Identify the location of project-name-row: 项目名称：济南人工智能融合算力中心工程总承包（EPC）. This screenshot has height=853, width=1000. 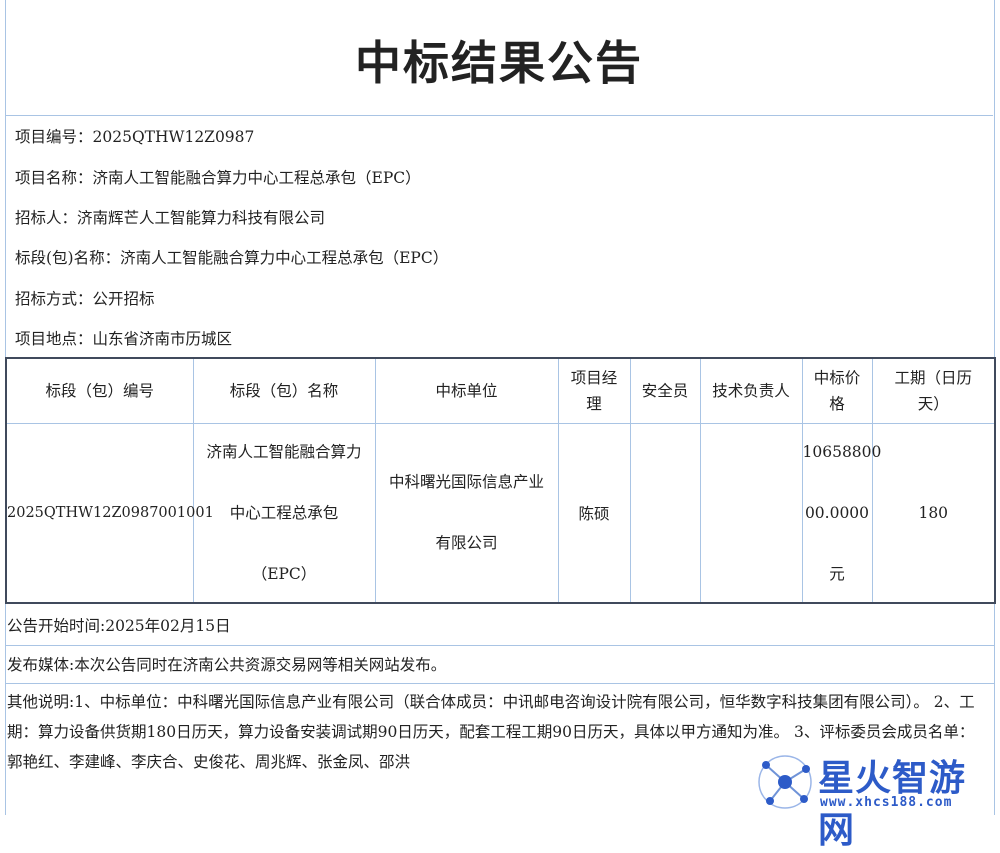
(218, 178).